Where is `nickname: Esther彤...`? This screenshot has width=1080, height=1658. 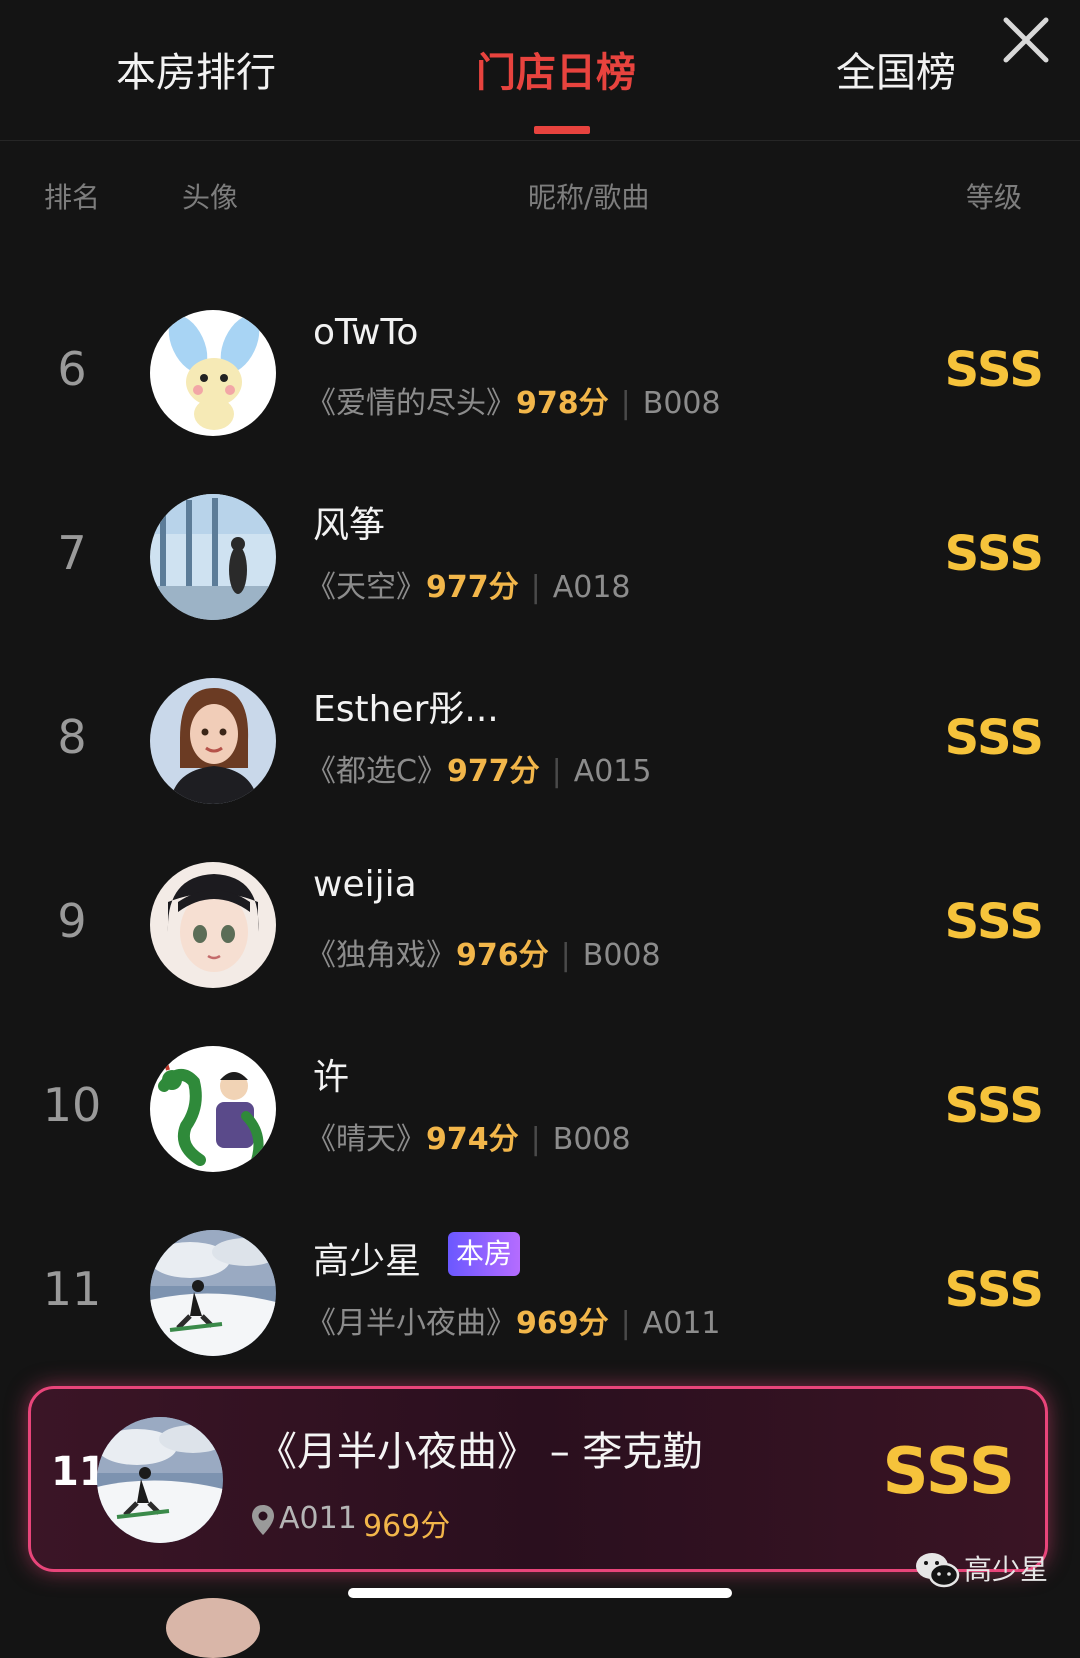 nickname: Esther彤... is located at coordinates (406, 709).